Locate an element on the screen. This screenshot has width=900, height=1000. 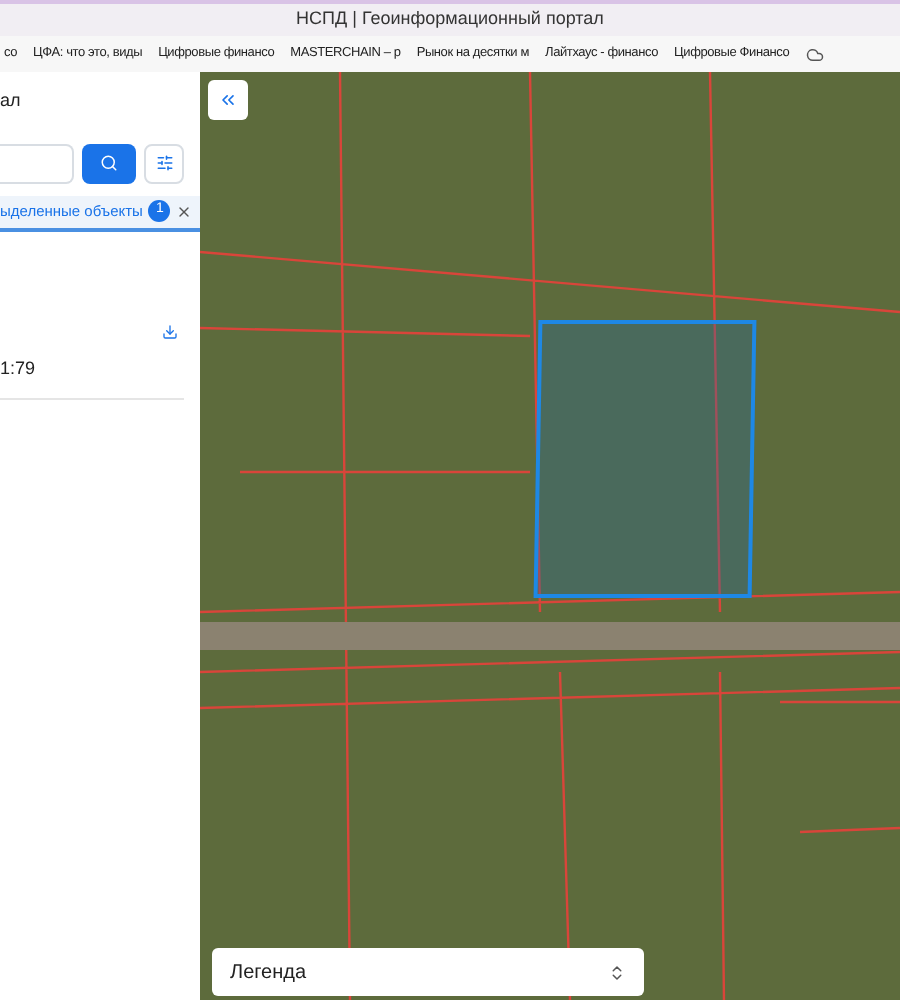
cloud-icon is located at coordinates (814, 54).